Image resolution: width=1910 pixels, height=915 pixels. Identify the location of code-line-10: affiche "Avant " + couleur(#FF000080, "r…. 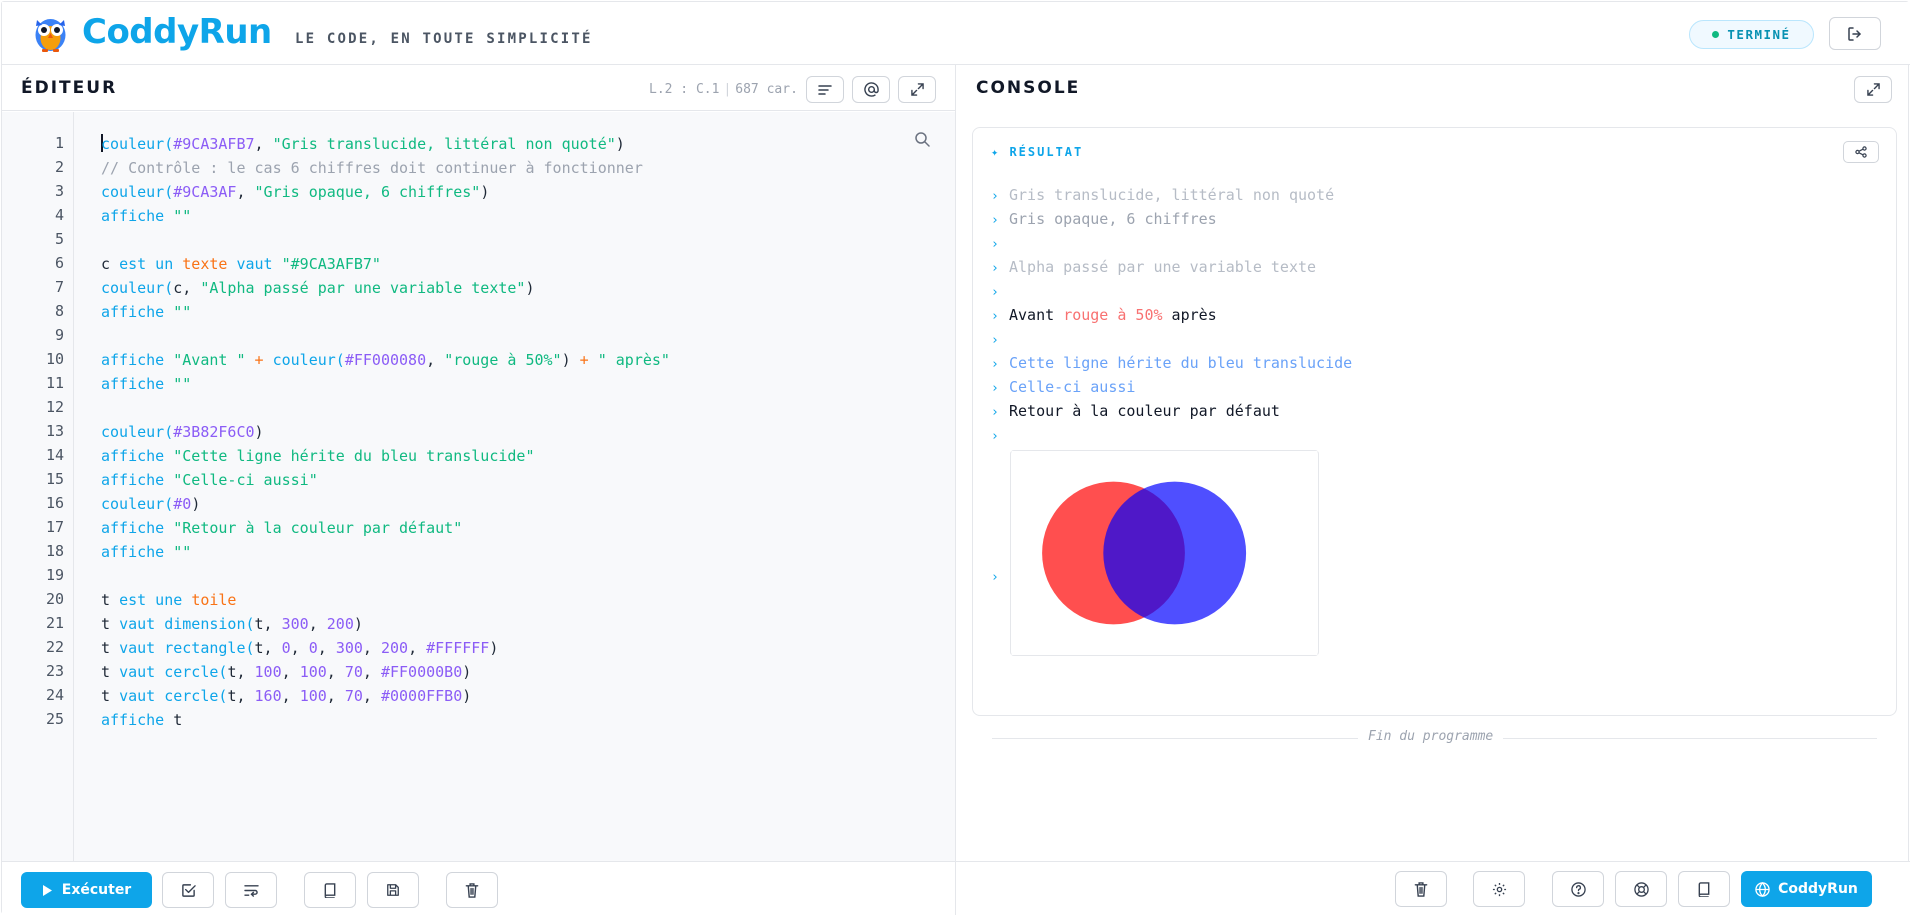
(385, 360).